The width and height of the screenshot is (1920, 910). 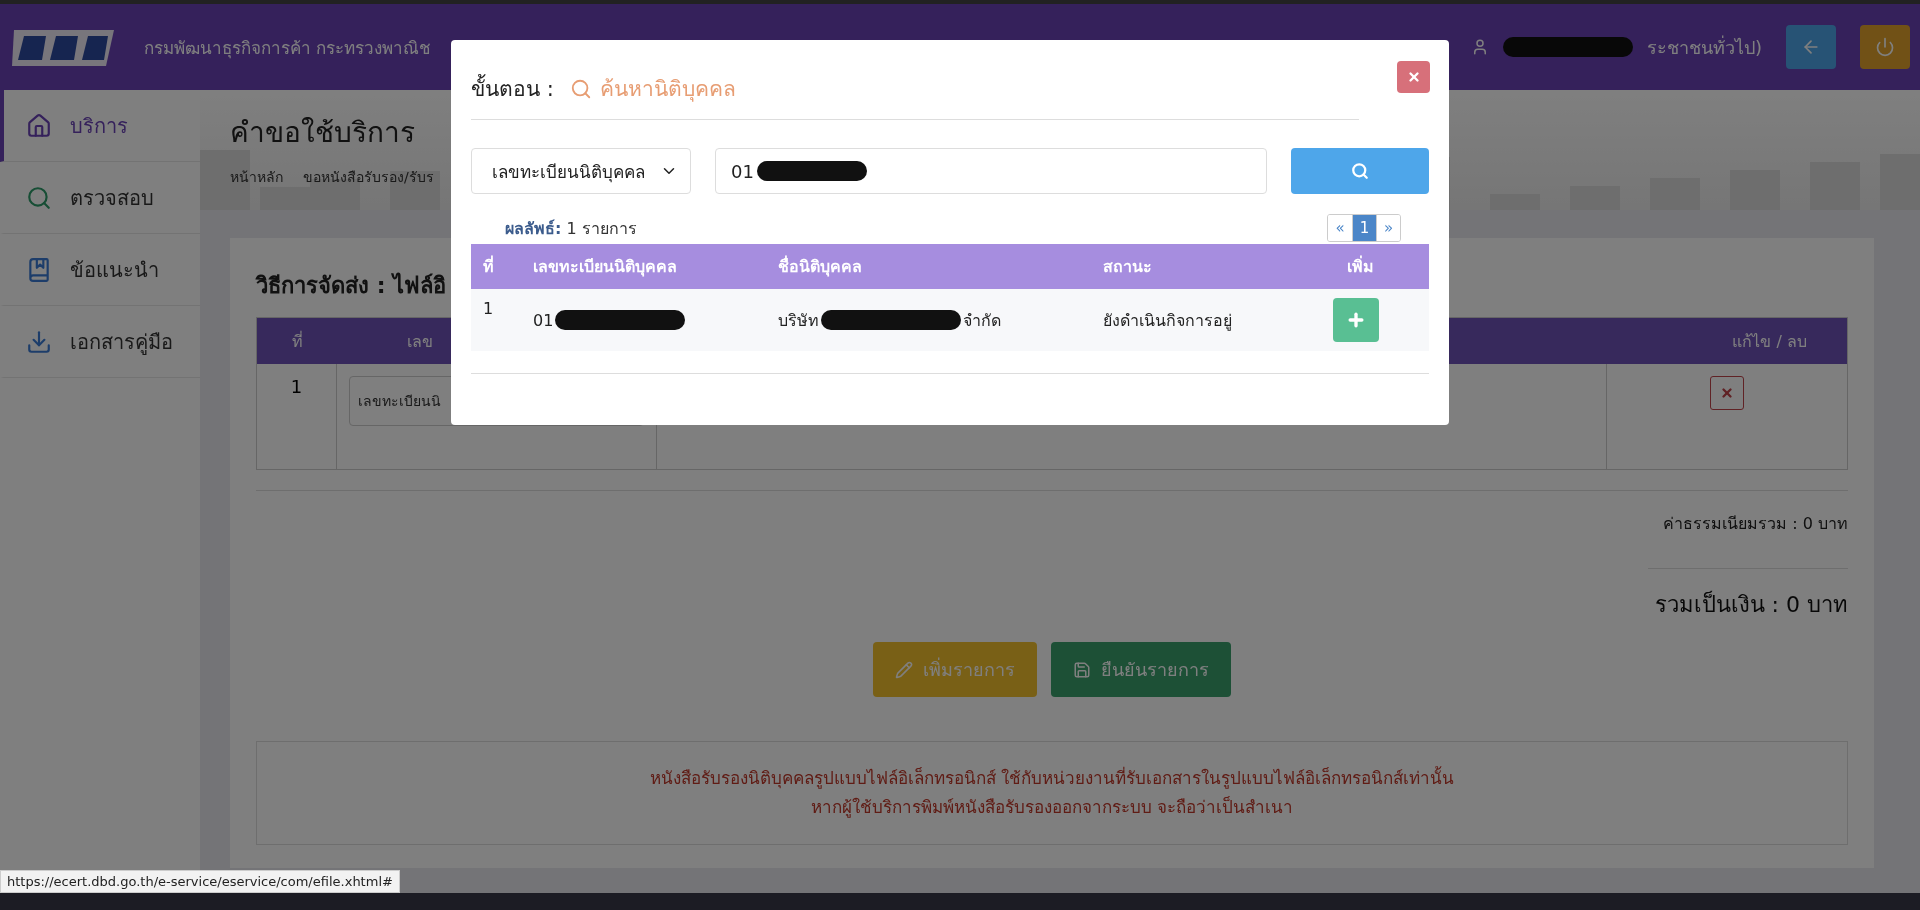 I want to click on sidebar-item: ข้อแนะนำ, so click(x=100, y=270).